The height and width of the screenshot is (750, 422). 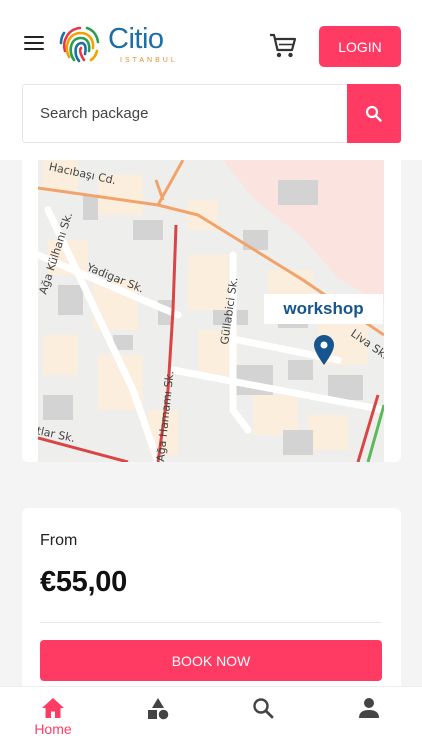 I want to click on citio-logo: Citio ISTANBUL, so click(x=126, y=44).